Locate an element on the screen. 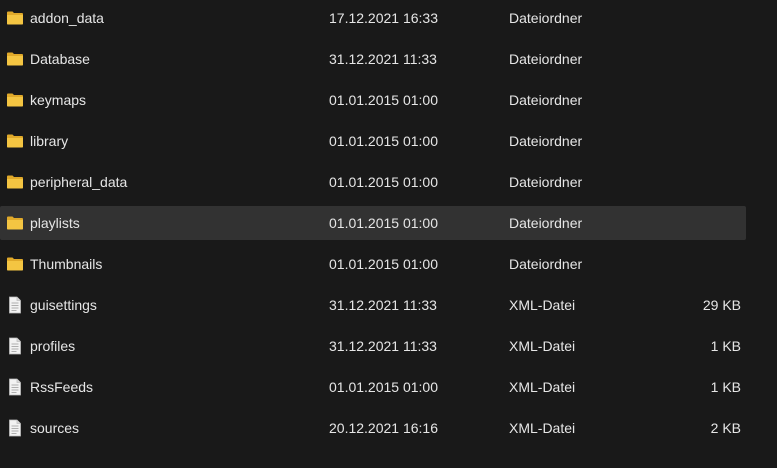 The image size is (777, 468). file-row: Database 31.12.2021 11:33 Dateiordner is located at coordinates (373, 59).